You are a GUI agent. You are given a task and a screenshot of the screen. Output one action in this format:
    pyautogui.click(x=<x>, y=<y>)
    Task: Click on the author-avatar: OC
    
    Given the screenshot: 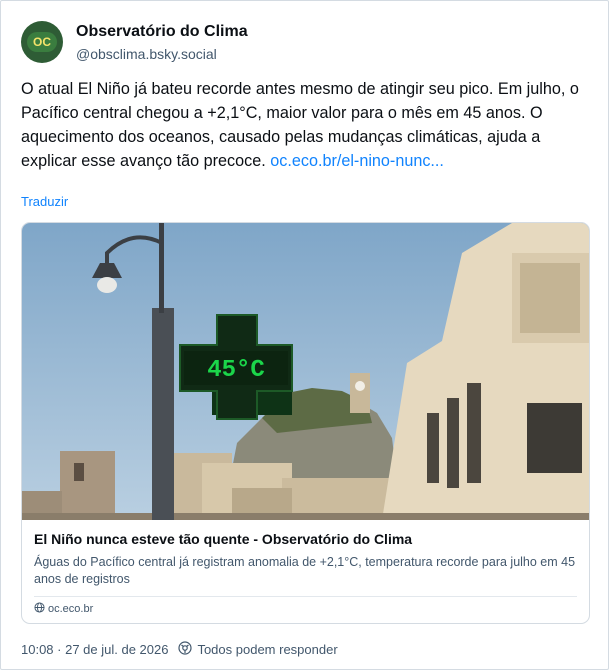 What is the action you would take?
    pyautogui.click(x=42, y=42)
    